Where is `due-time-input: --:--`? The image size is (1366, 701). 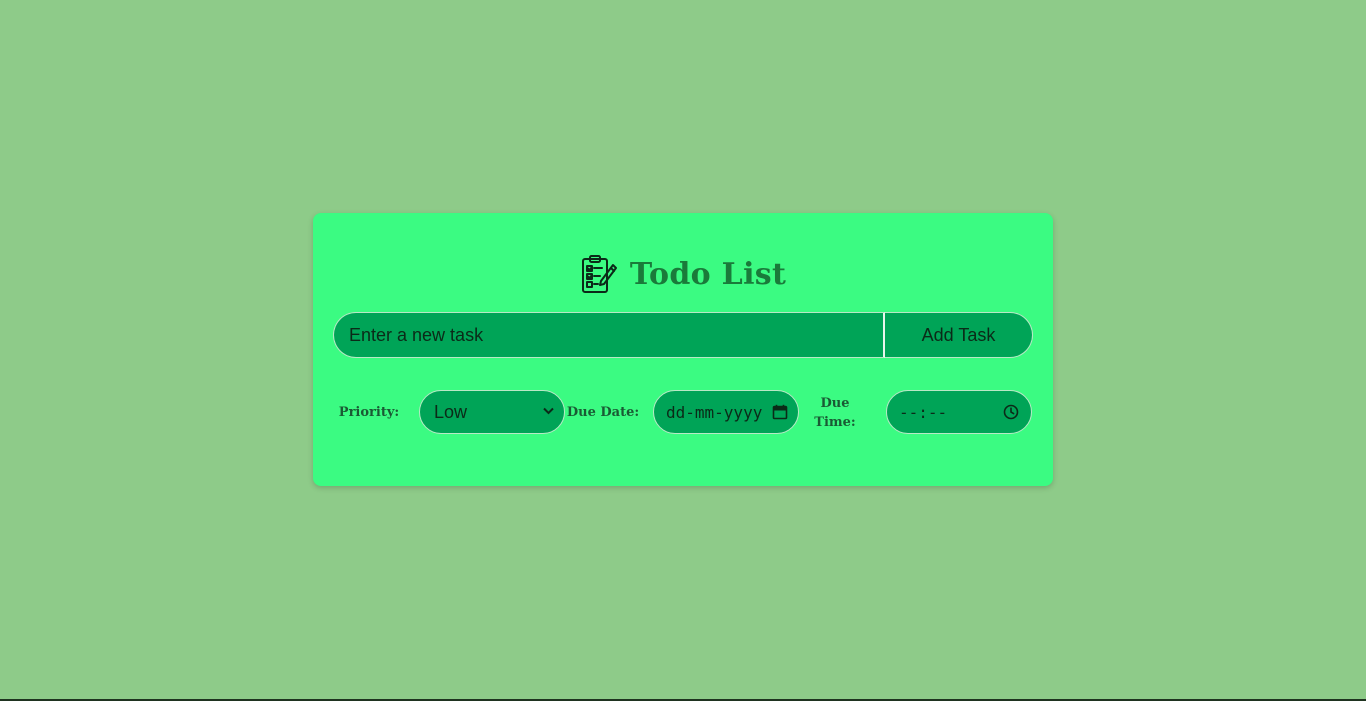
due-time-input: --:-- is located at coordinates (959, 412).